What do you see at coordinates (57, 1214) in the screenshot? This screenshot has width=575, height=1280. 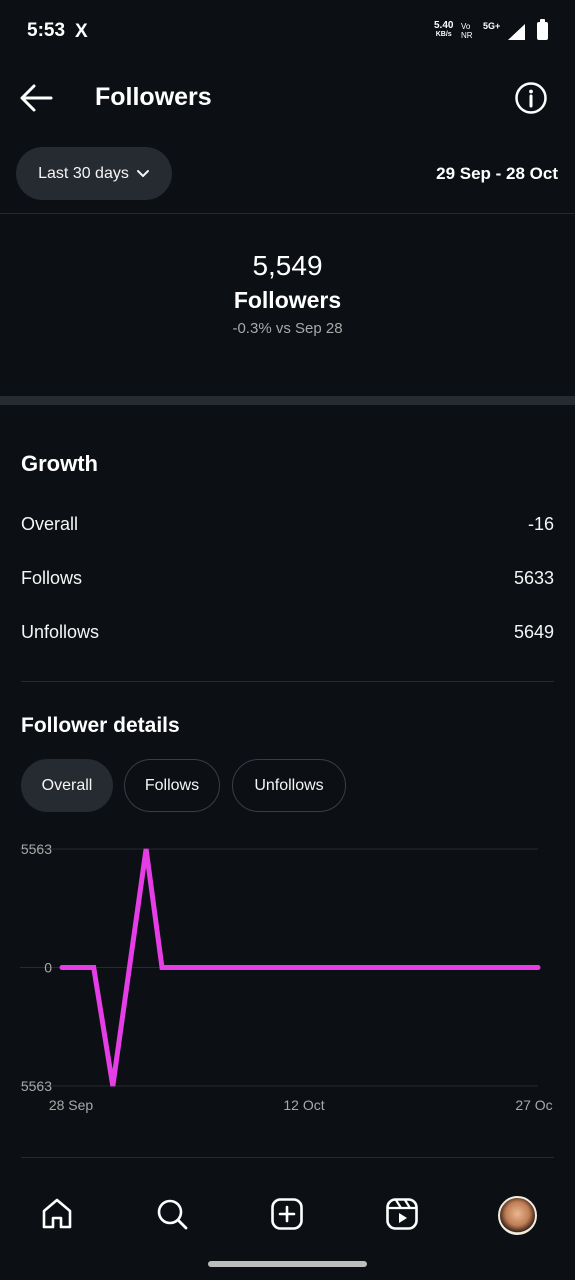 I see `home-icon` at bounding box center [57, 1214].